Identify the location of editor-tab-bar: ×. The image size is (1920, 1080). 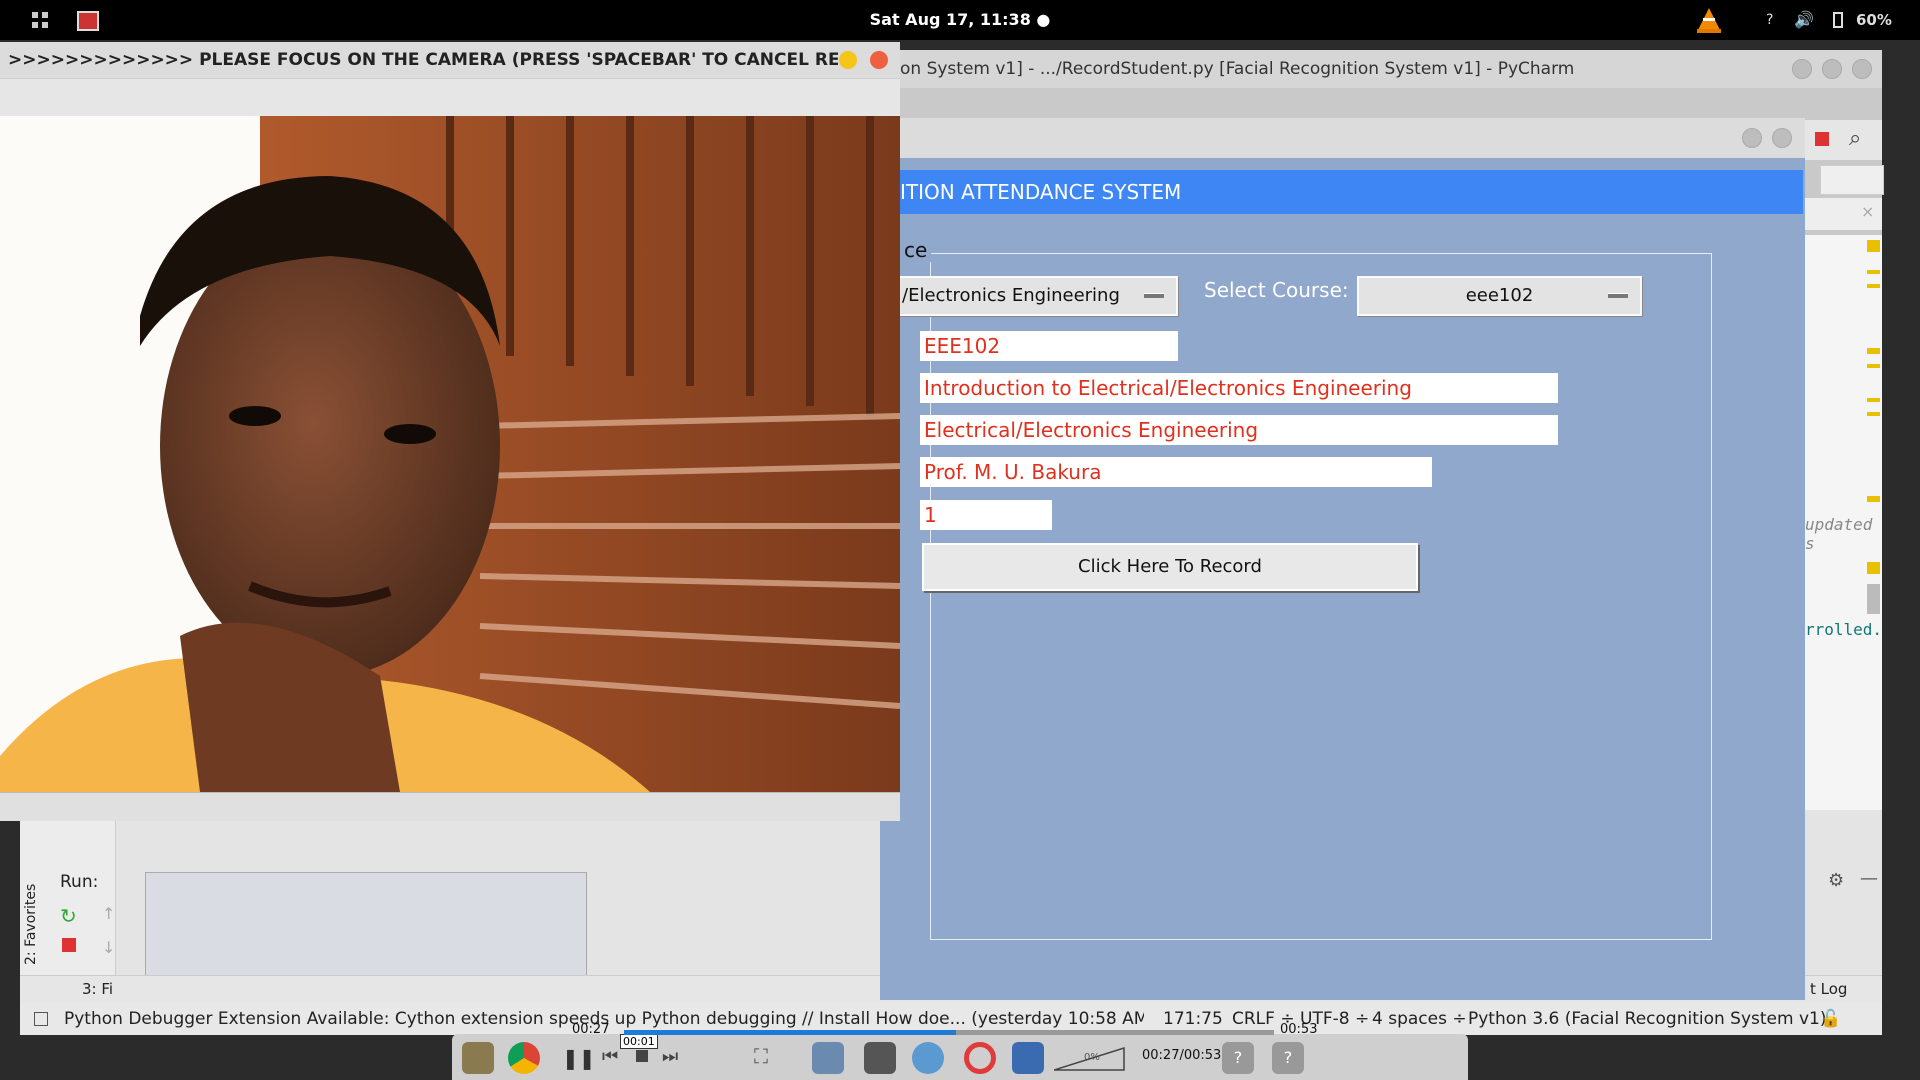
(1843, 214).